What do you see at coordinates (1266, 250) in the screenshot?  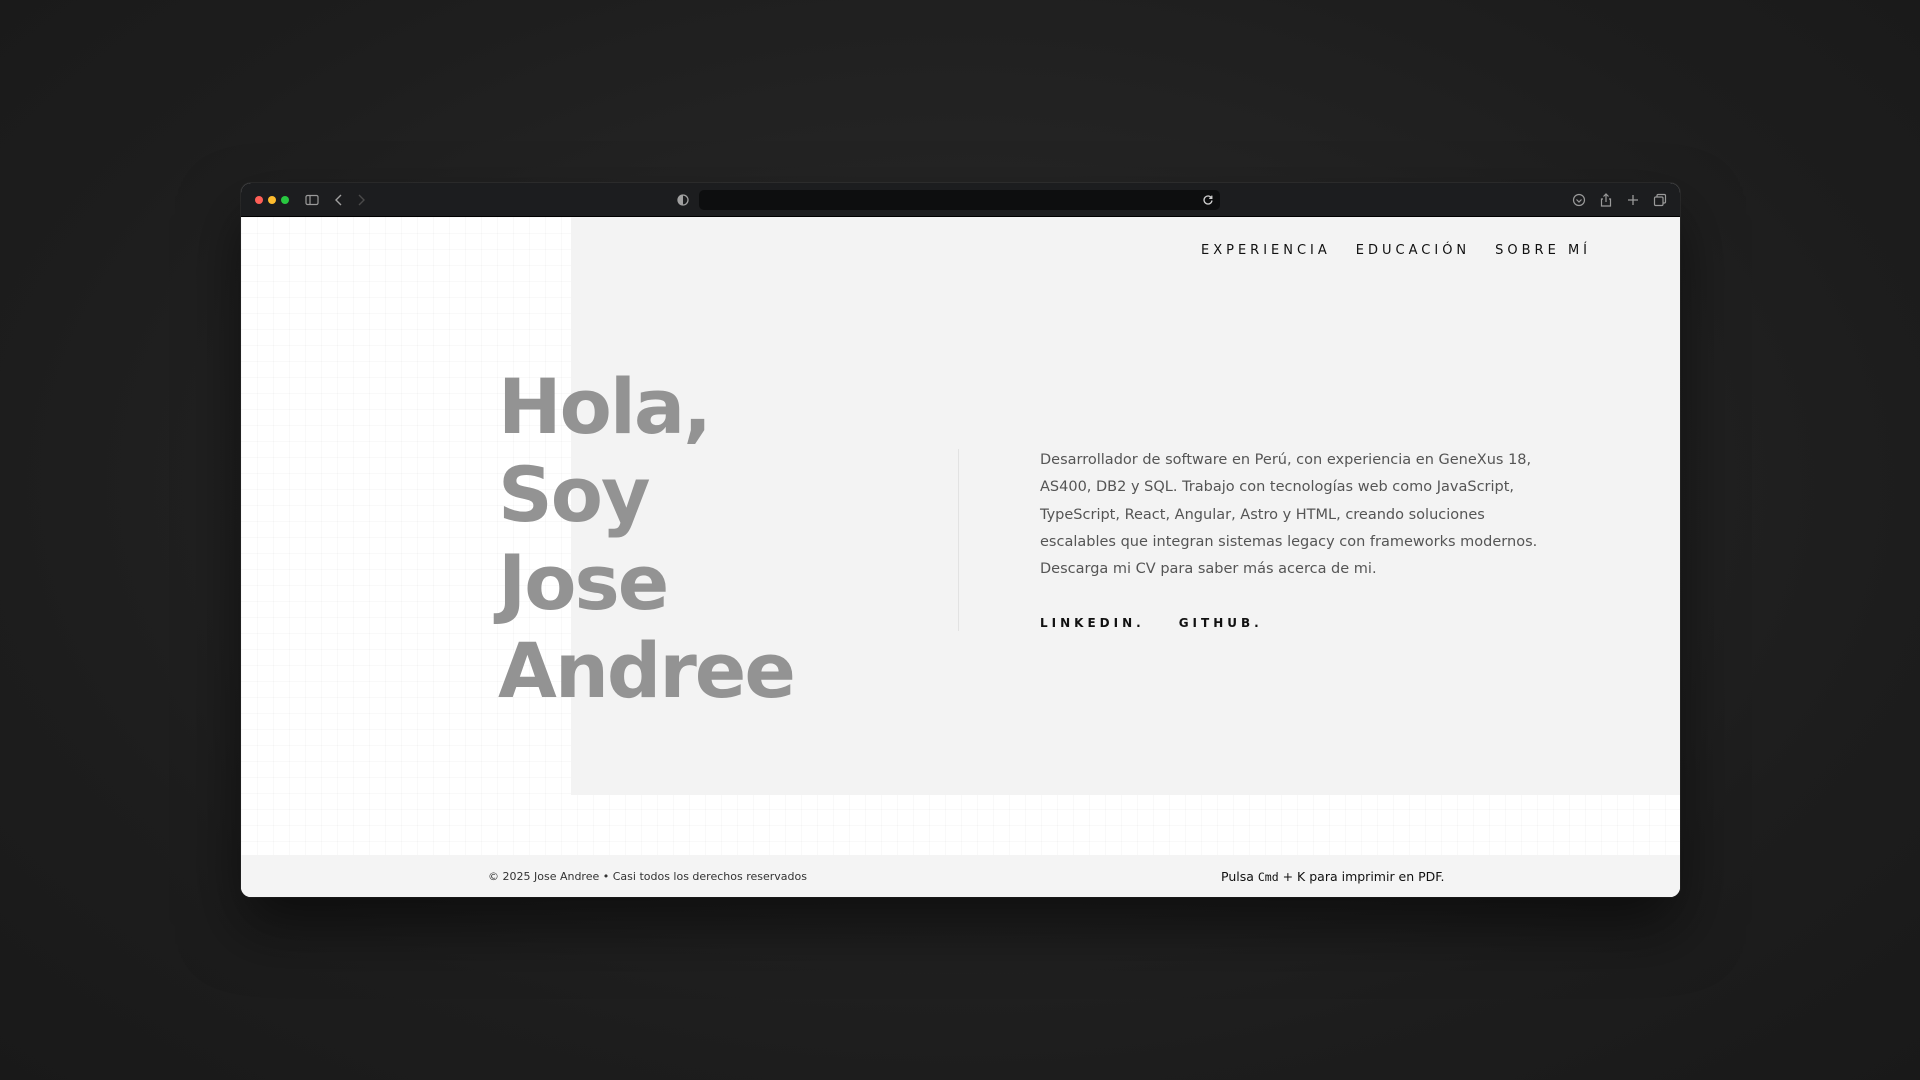 I see `nav-item-experiencia: EXPERIENCIA` at bounding box center [1266, 250].